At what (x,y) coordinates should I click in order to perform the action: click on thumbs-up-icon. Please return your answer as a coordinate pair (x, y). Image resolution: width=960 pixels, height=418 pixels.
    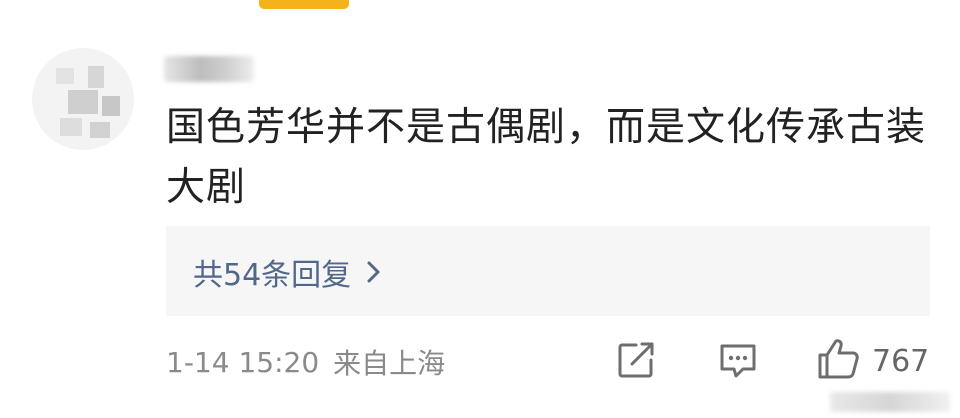
    Looking at the image, I should click on (838, 361).